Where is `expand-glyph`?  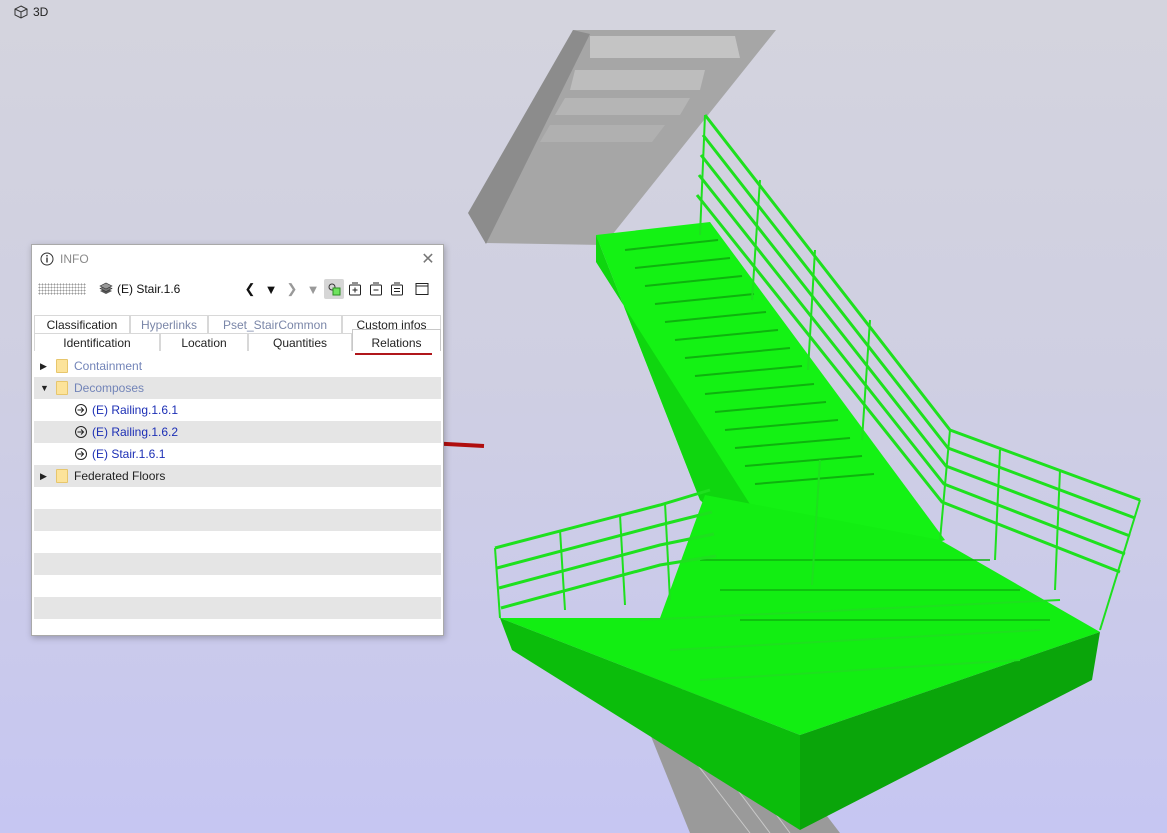
expand-glyph is located at coordinates (355, 289).